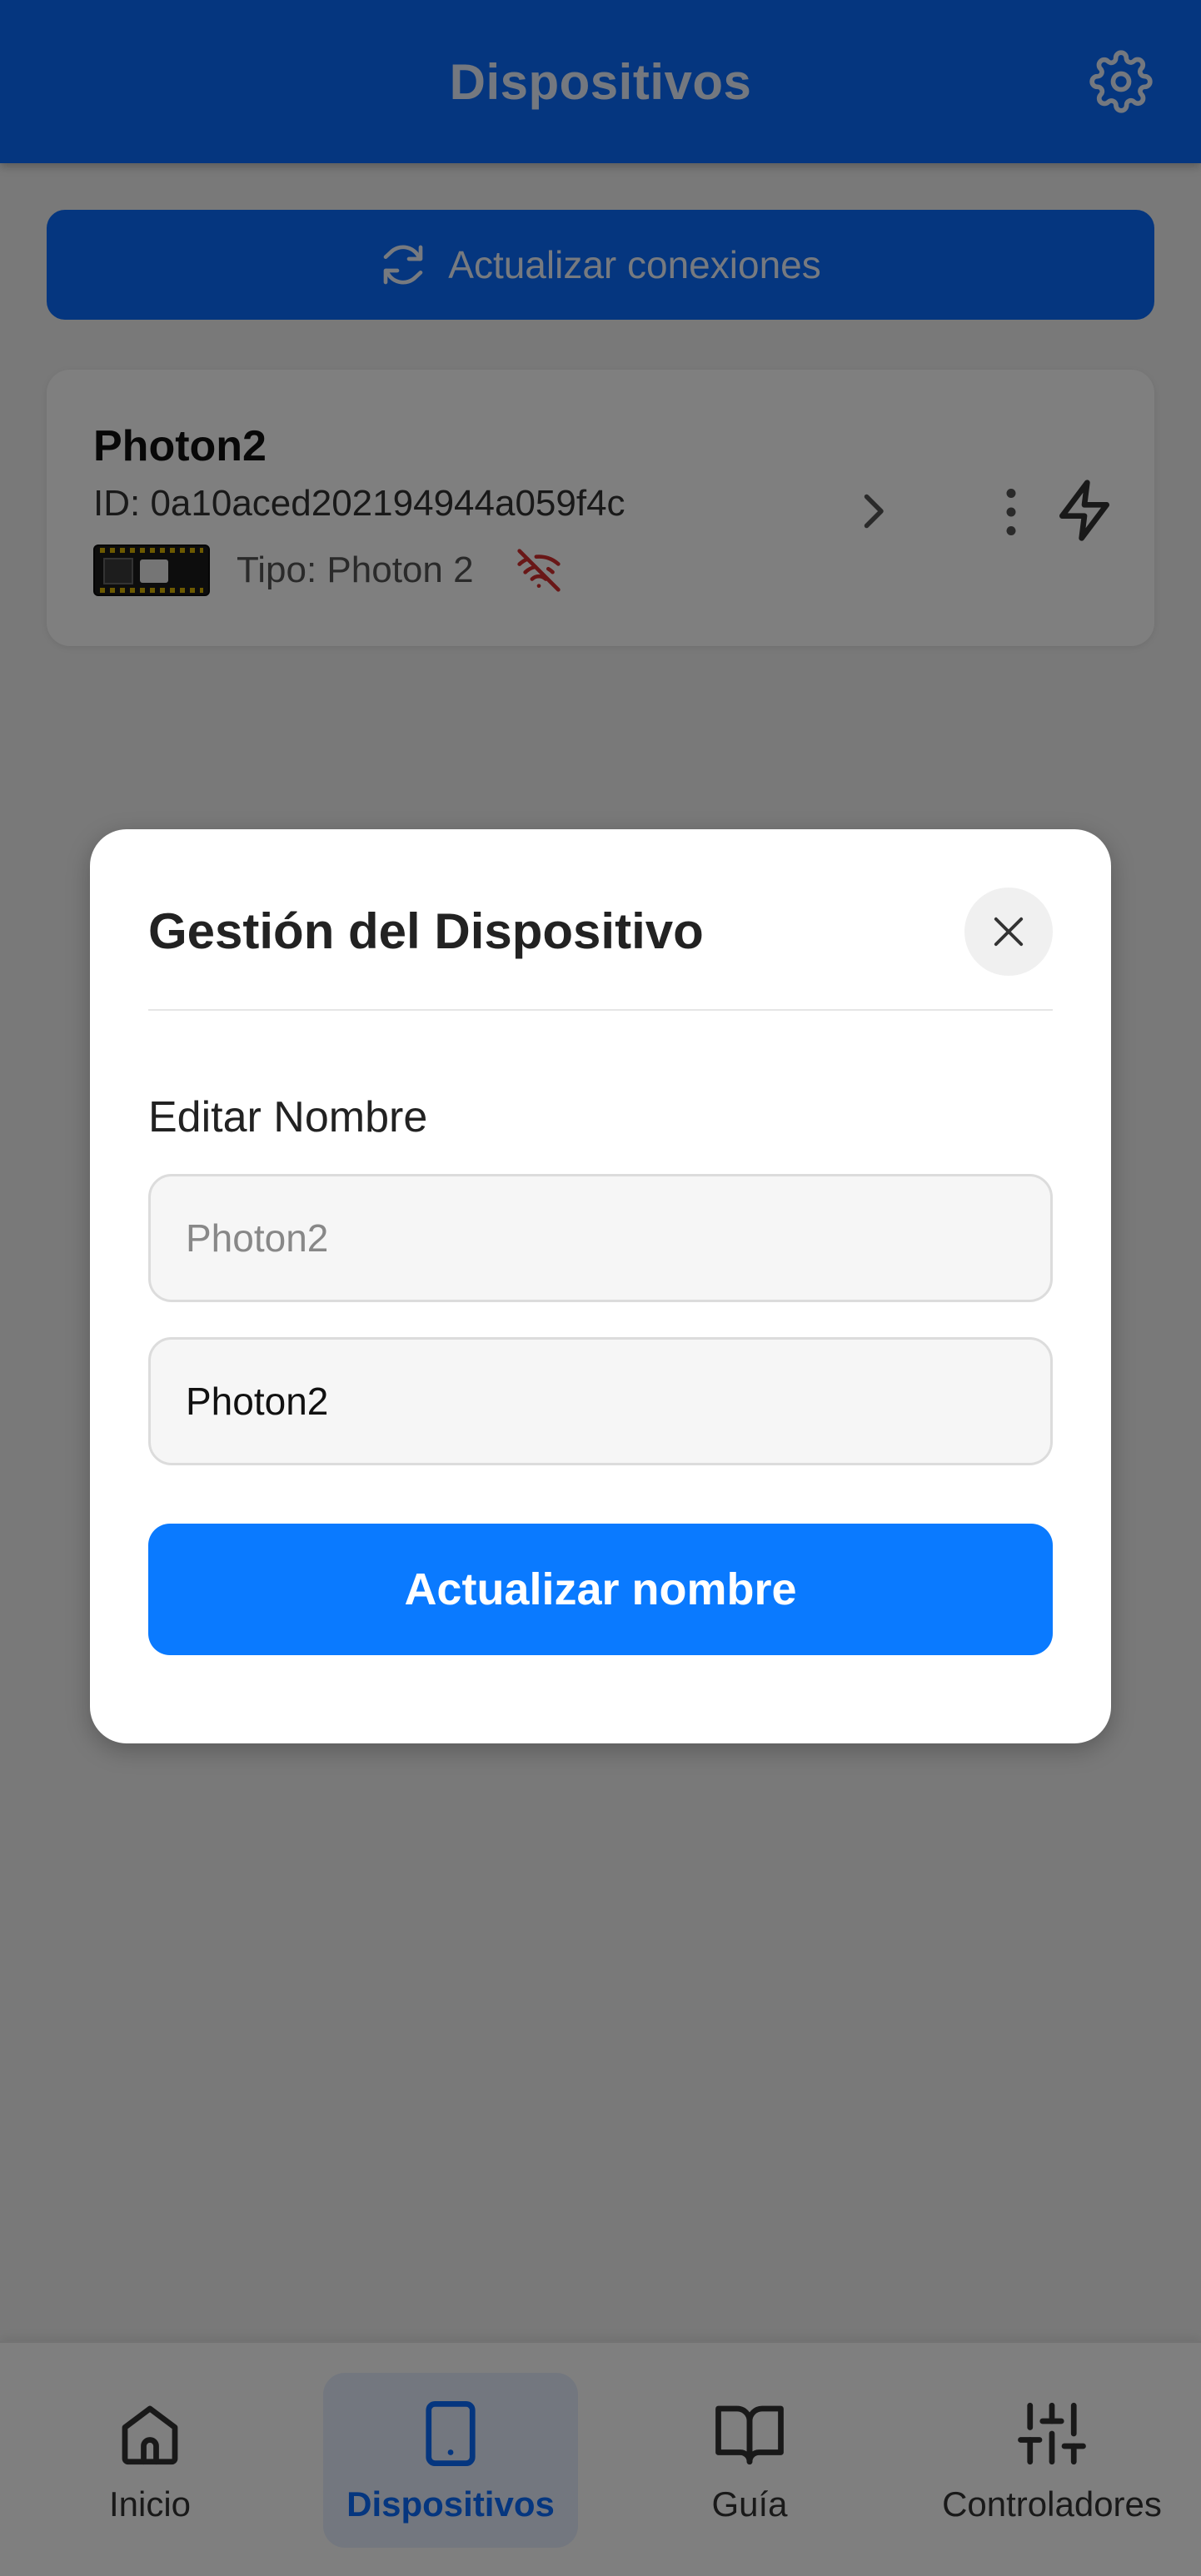 The width and height of the screenshot is (1201, 2576). I want to click on close-icon, so click(1009, 932).